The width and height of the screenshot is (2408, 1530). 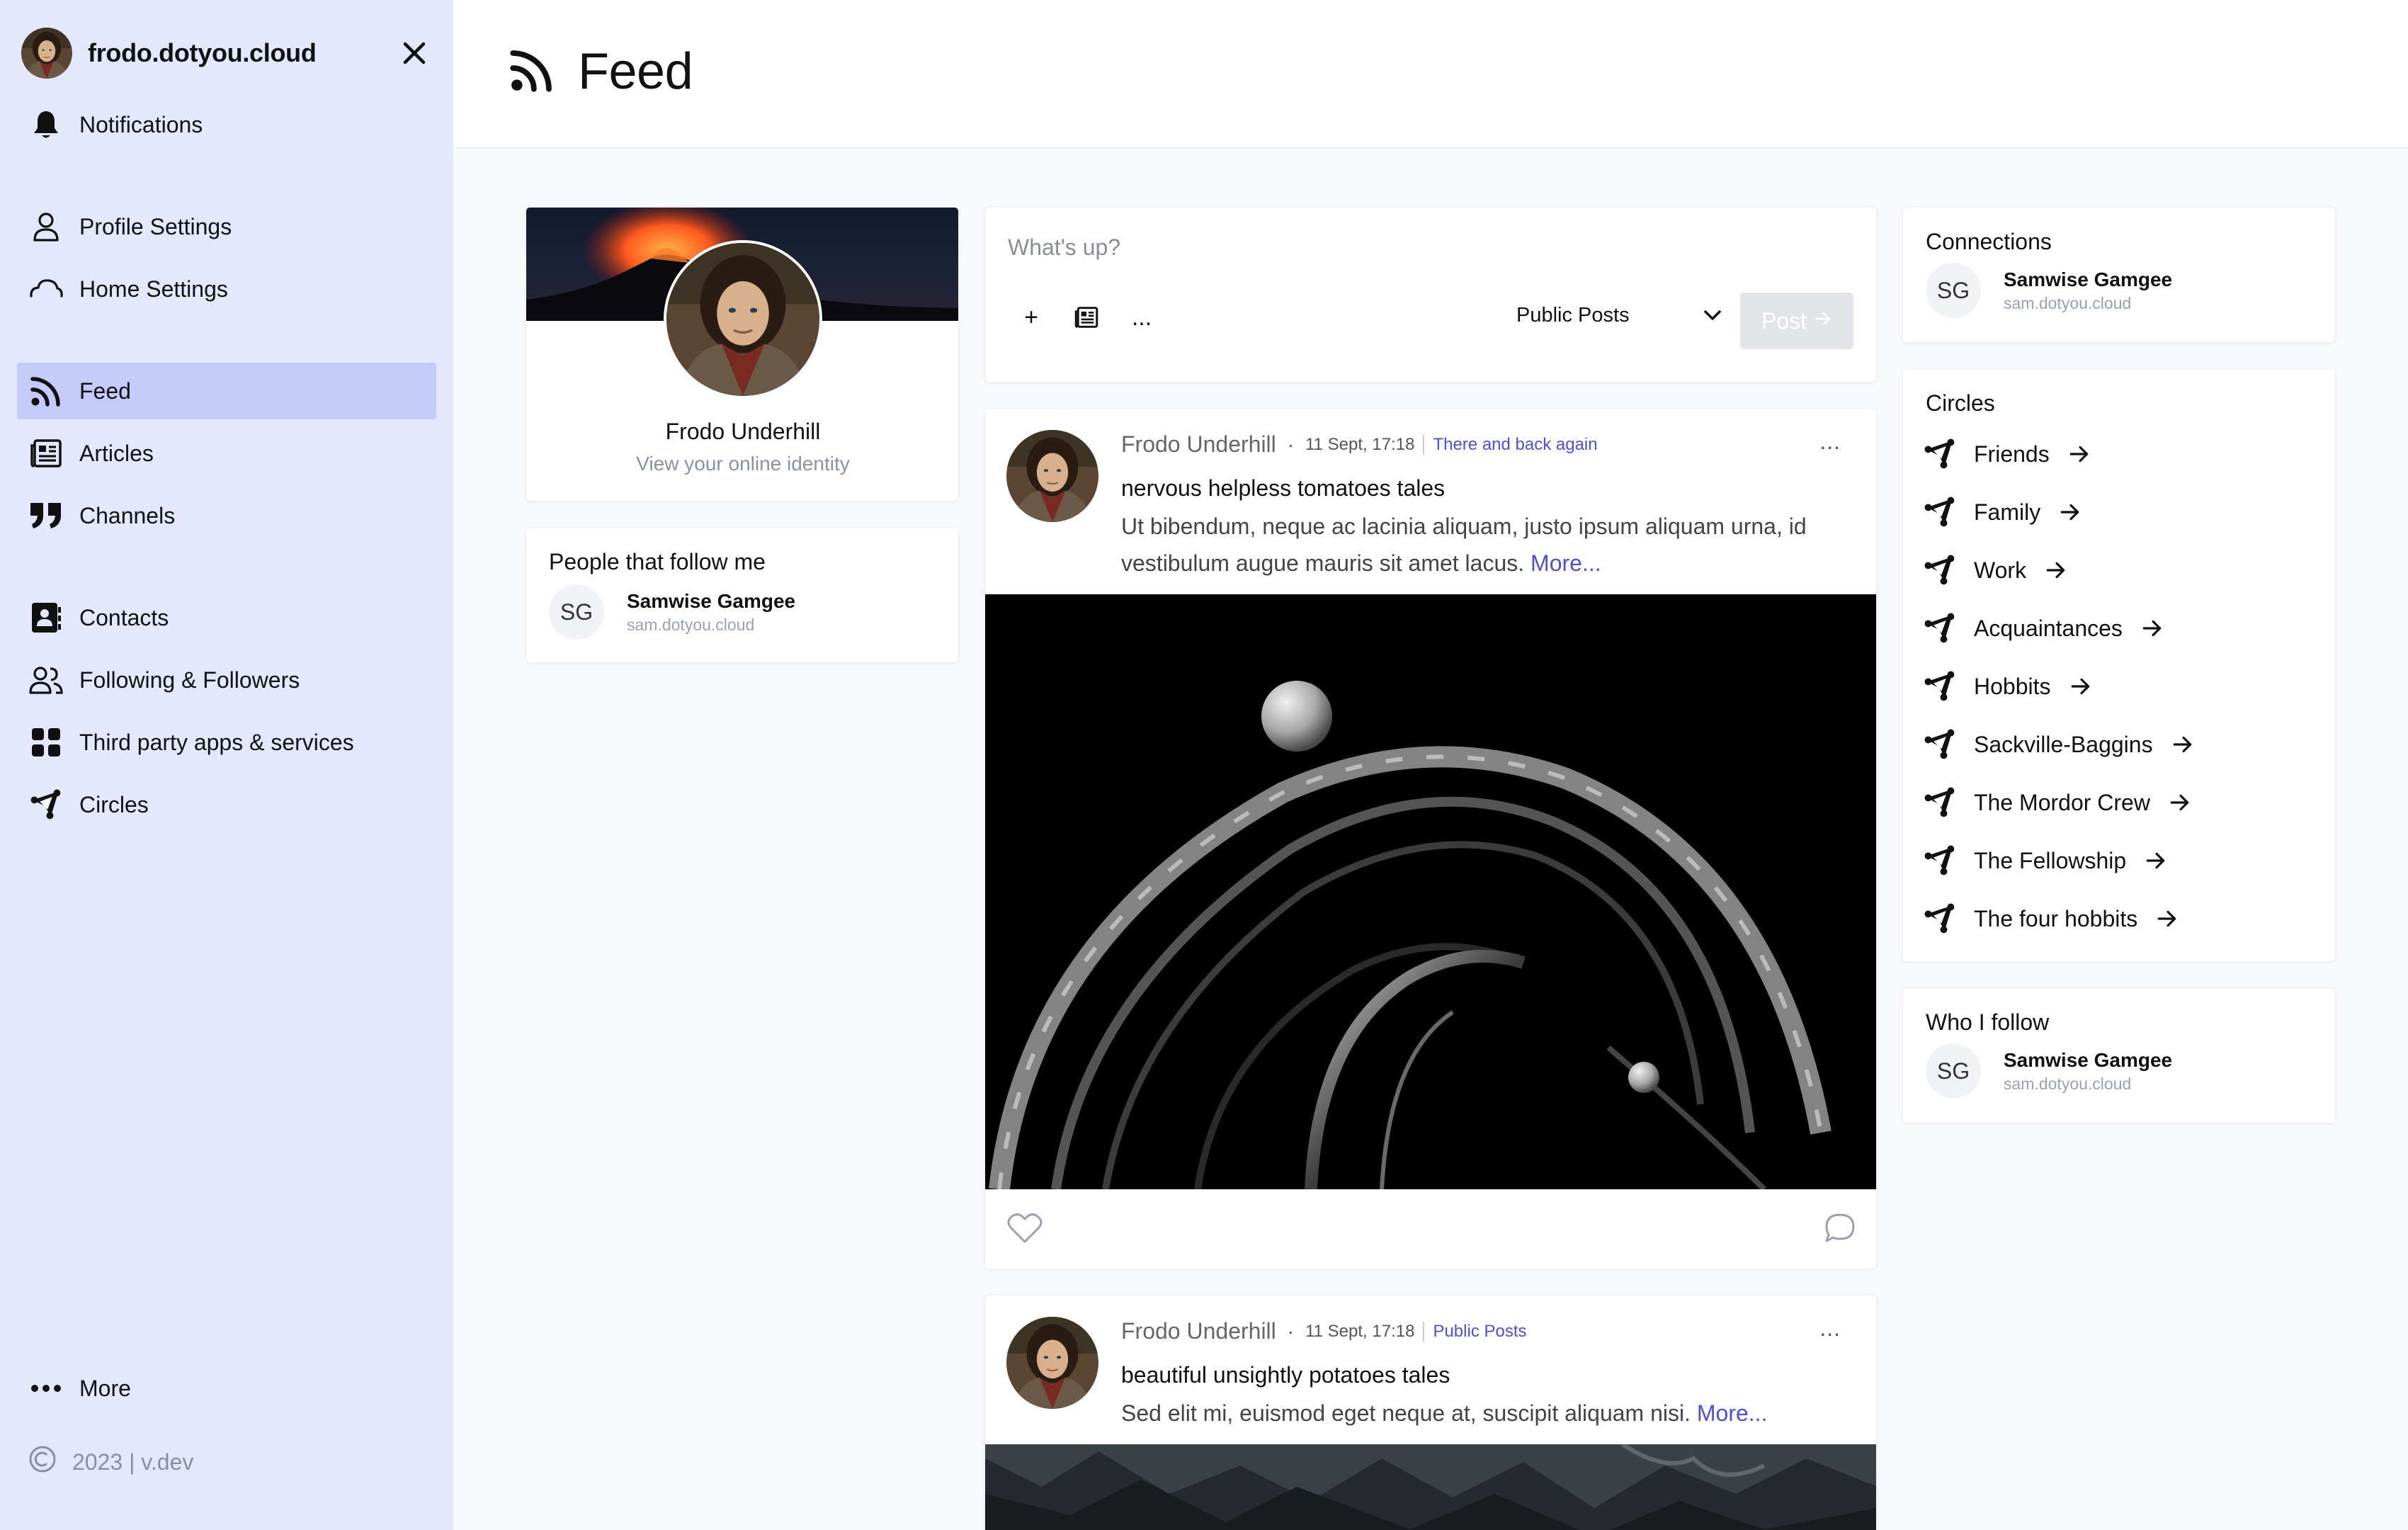 What do you see at coordinates (2045, 861) in the screenshot?
I see `circle-item: The Fellowship` at bounding box center [2045, 861].